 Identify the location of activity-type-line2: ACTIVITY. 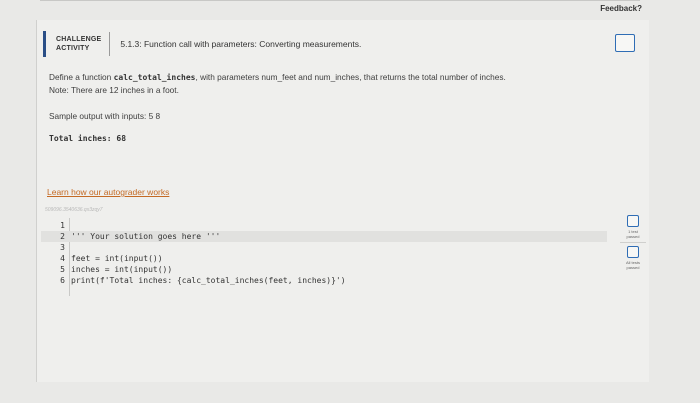
(73, 48).